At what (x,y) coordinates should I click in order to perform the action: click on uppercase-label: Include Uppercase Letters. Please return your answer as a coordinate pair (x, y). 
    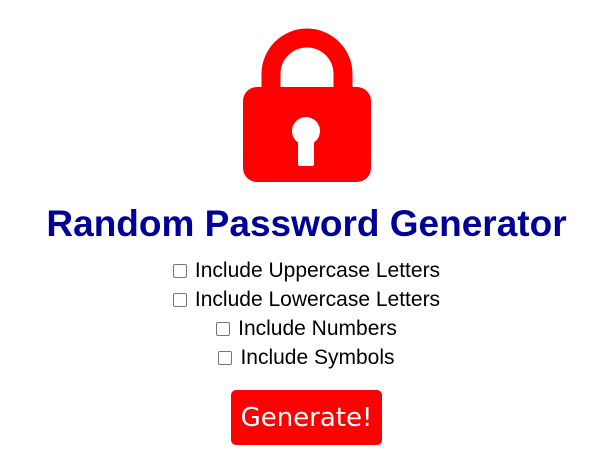
    Looking at the image, I should click on (317, 270).